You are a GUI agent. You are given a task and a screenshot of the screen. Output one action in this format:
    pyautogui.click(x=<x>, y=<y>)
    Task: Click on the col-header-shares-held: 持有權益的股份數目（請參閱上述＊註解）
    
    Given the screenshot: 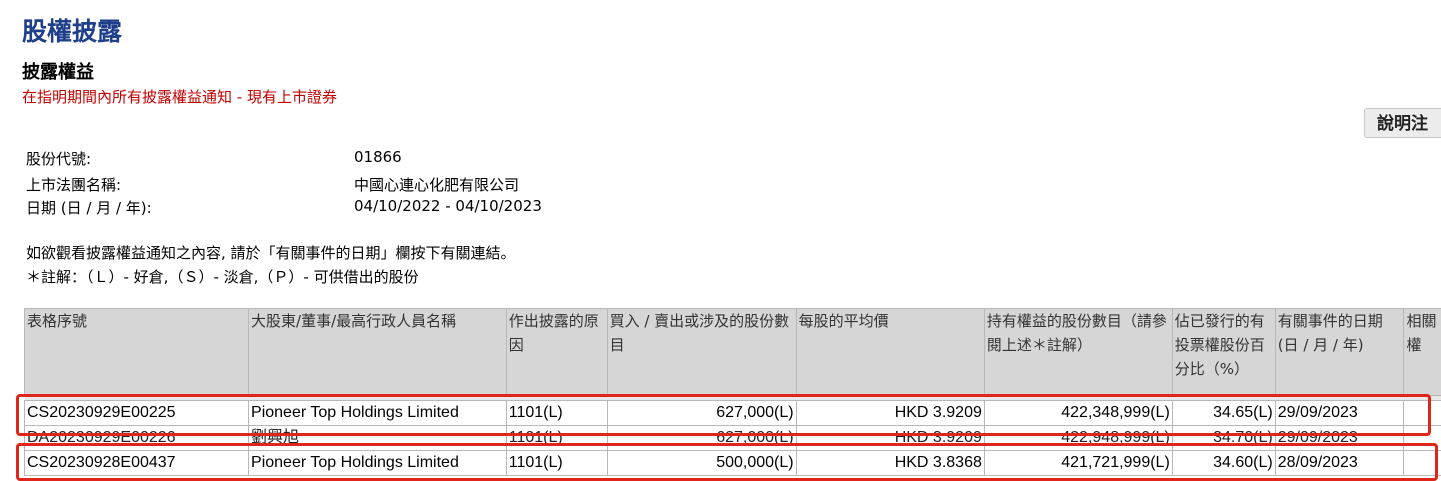 What is the action you would take?
    pyautogui.click(x=1078, y=352)
    